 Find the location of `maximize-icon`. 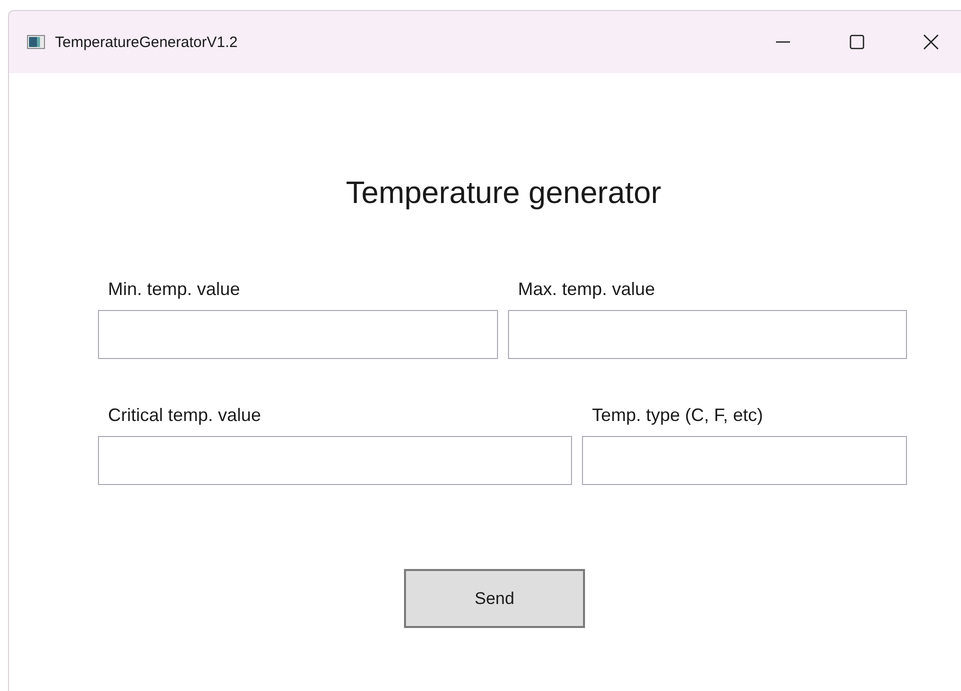

maximize-icon is located at coordinates (857, 42).